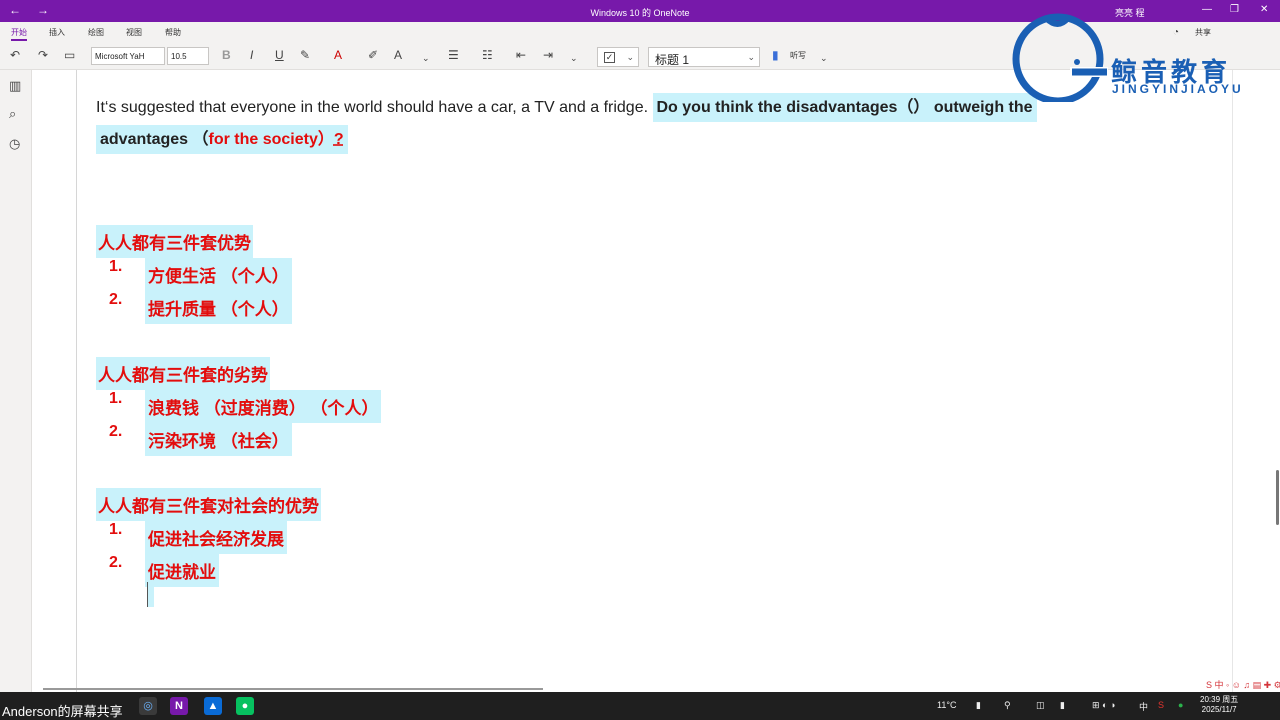 The height and width of the screenshot is (720, 1280). Describe the element at coordinates (188, 56) in the screenshot. I see `font-size-field: 10.5` at that location.